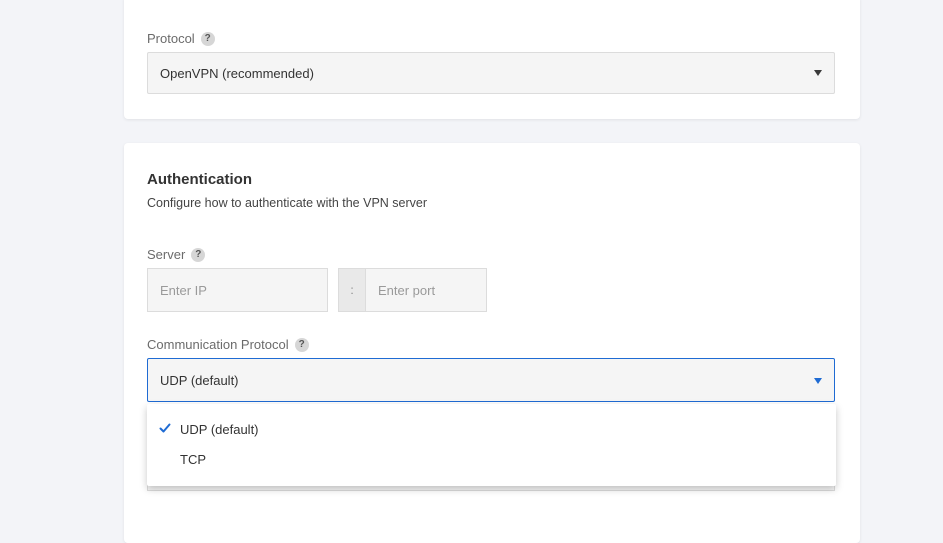 This screenshot has width=943, height=543. Describe the element at coordinates (165, 428) in the screenshot. I see `checkmark-icon` at that location.